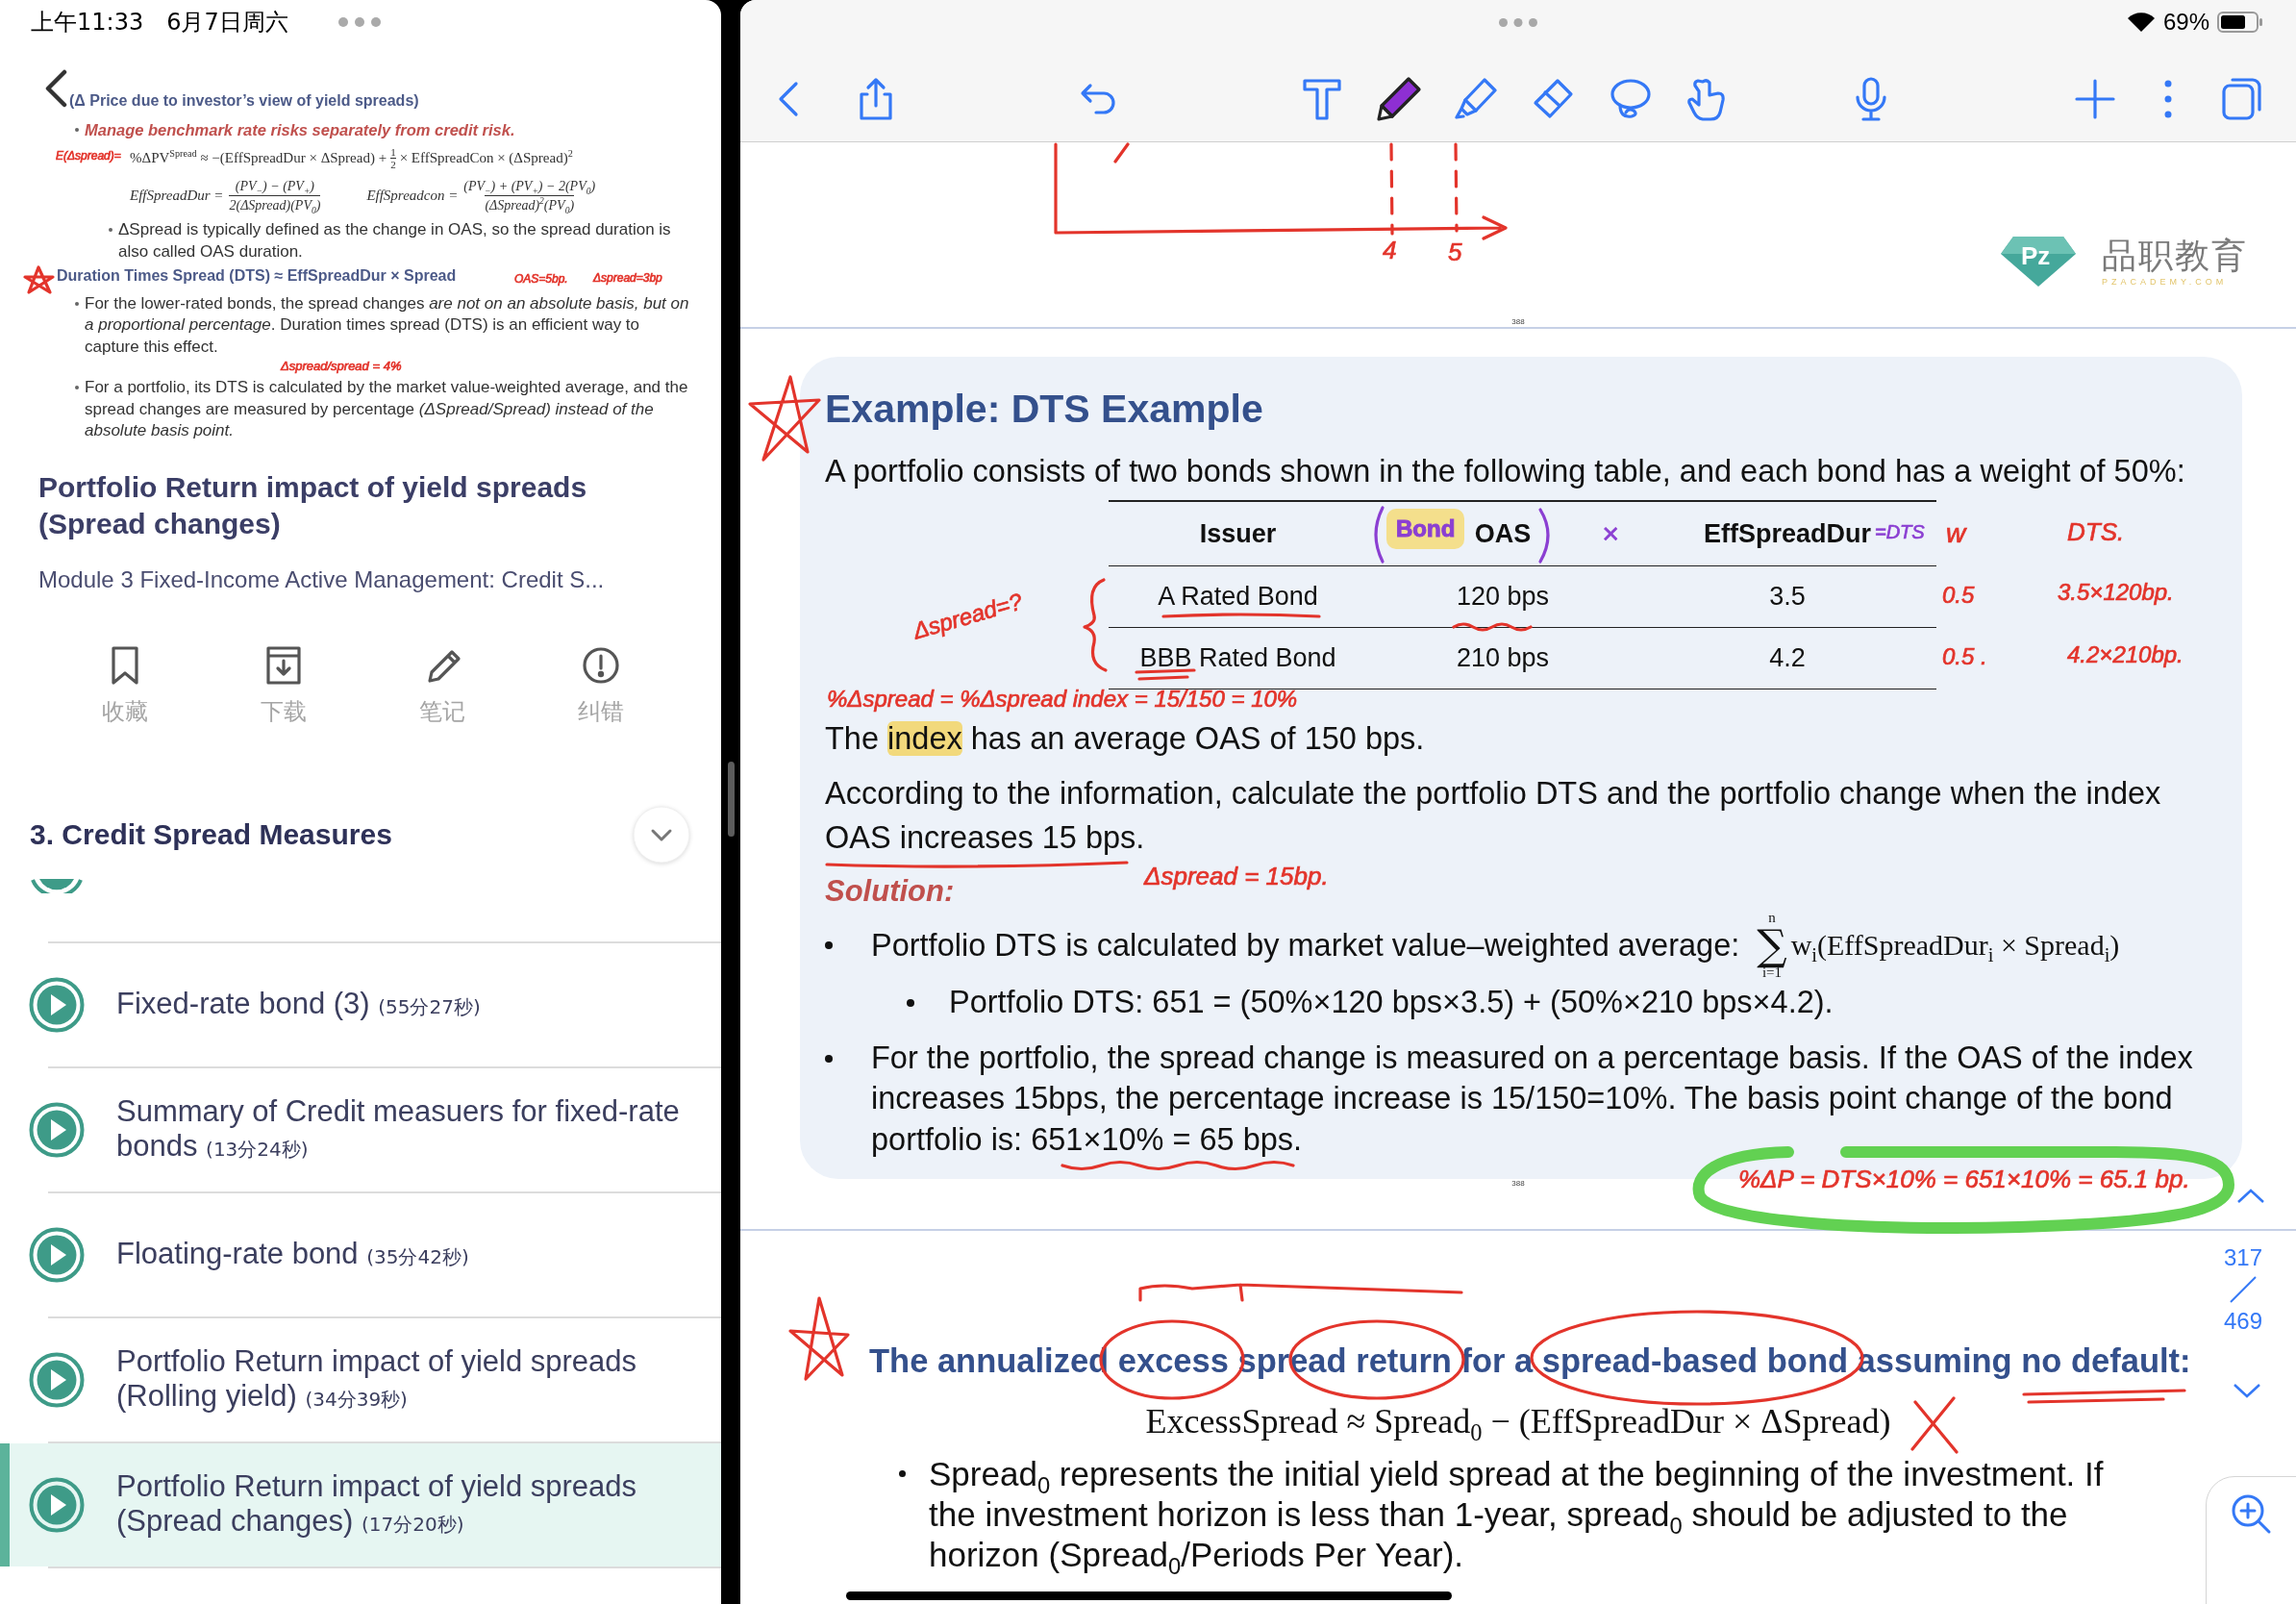 The image size is (2296, 1604). Describe the element at coordinates (1236, 876) in the screenshot. I see `handwritten-note: Δspread = 15bp.` at that location.